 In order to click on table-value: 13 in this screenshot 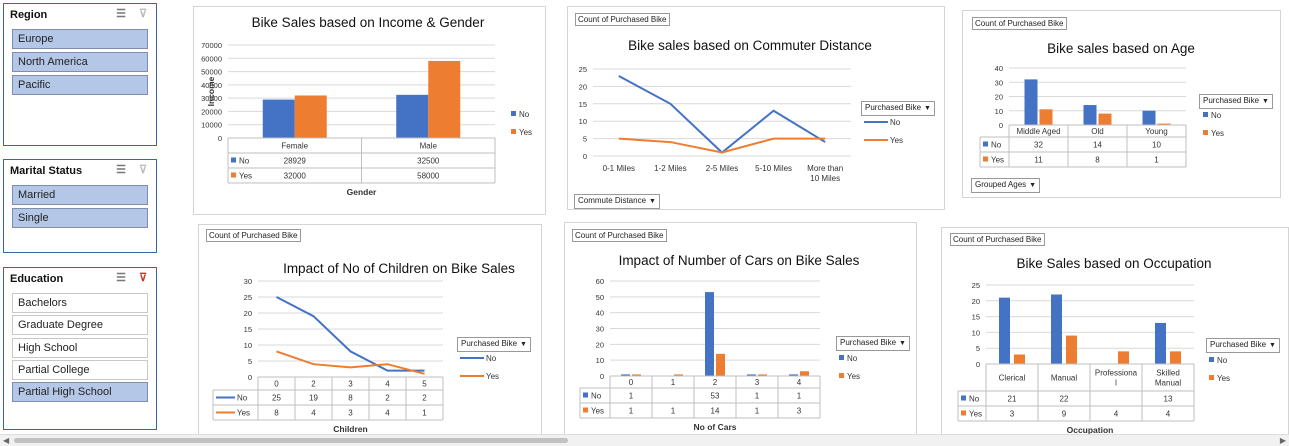, I will do `click(1168, 399)`.